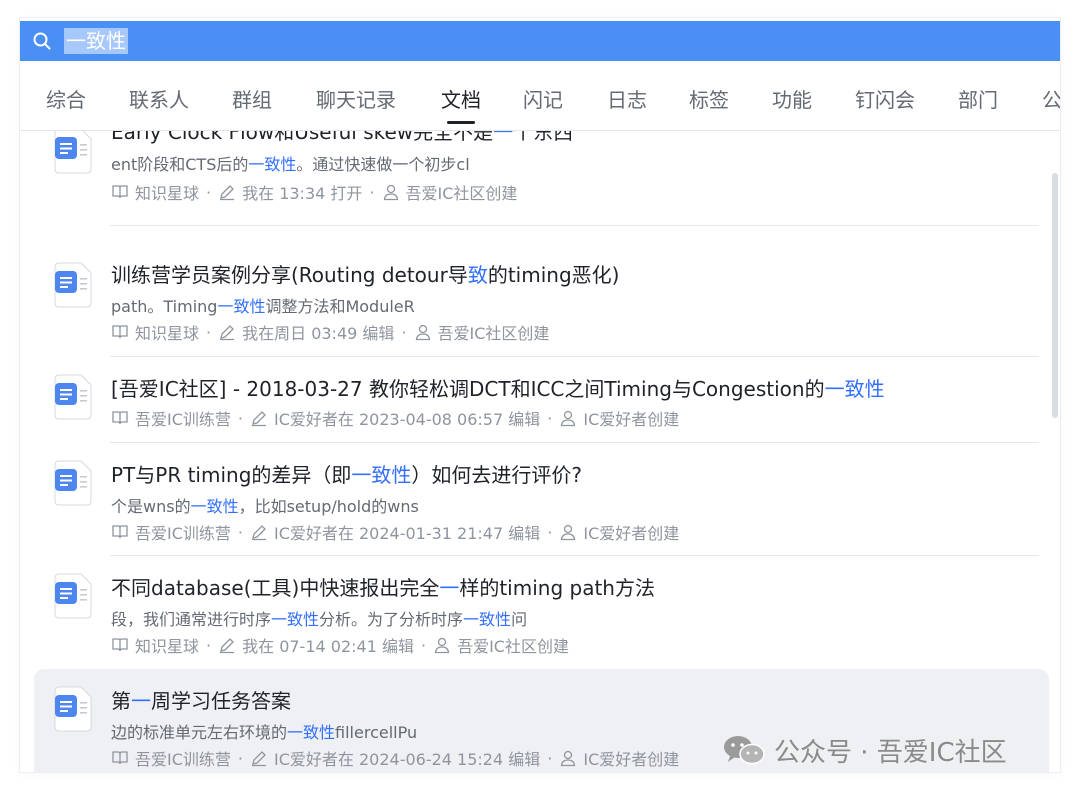 The image size is (1080, 792). What do you see at coordinates (407, 533) in the screenshot?
I see `result-activity: IC爱好者在 2024-01-31 21:47 编辑` at bounding box center [407, 533].